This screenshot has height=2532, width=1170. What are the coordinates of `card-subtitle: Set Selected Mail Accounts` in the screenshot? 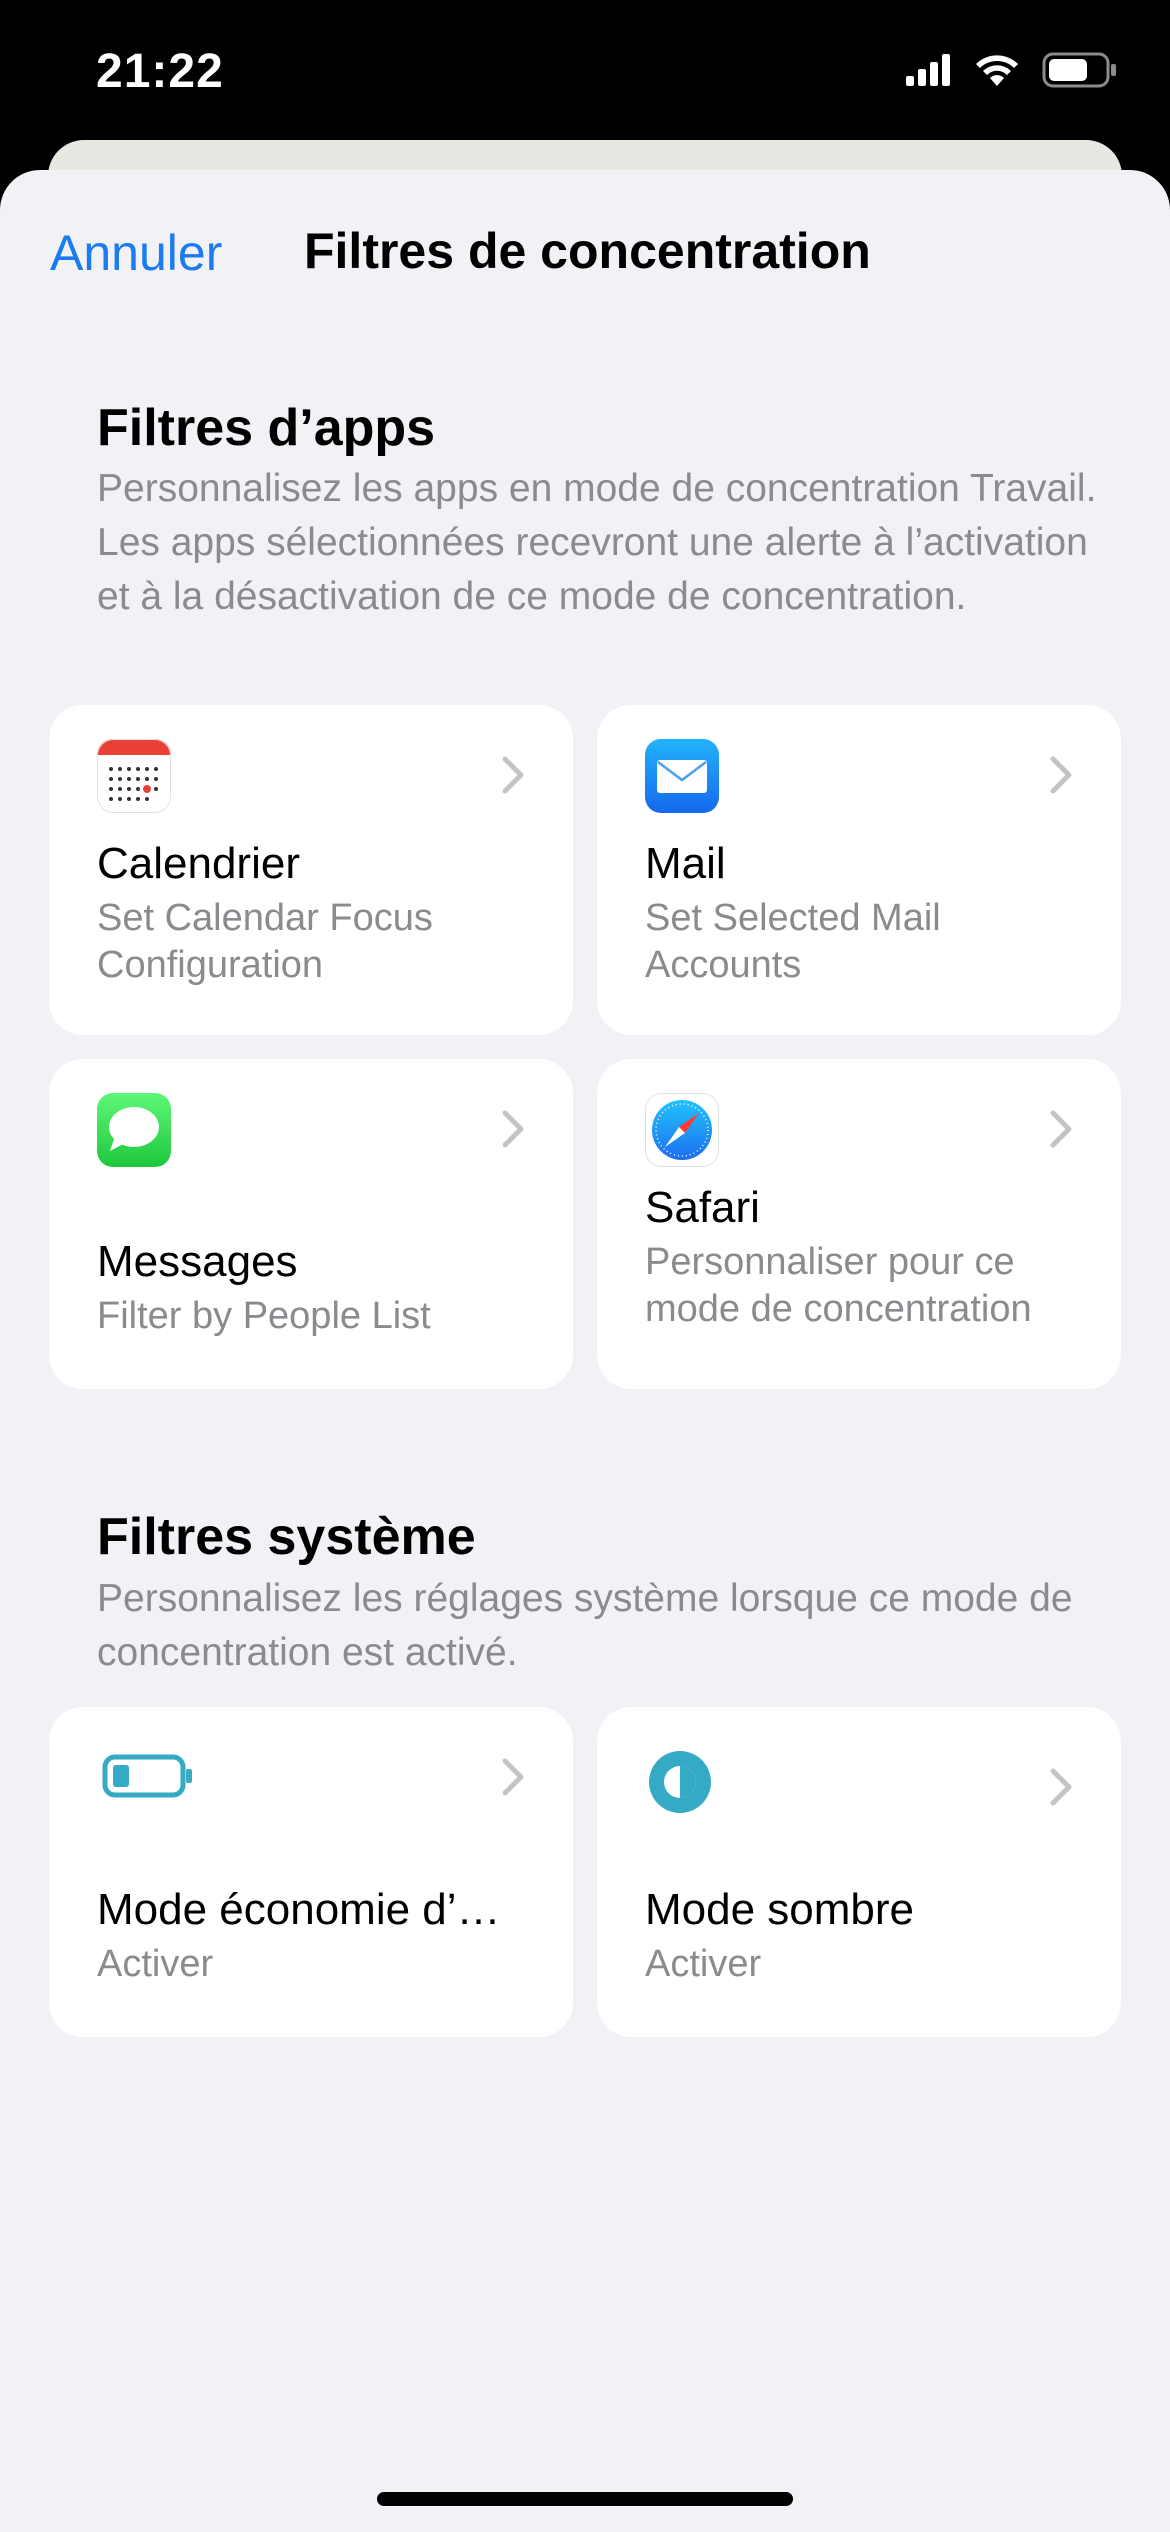 It's located at (793, 941).